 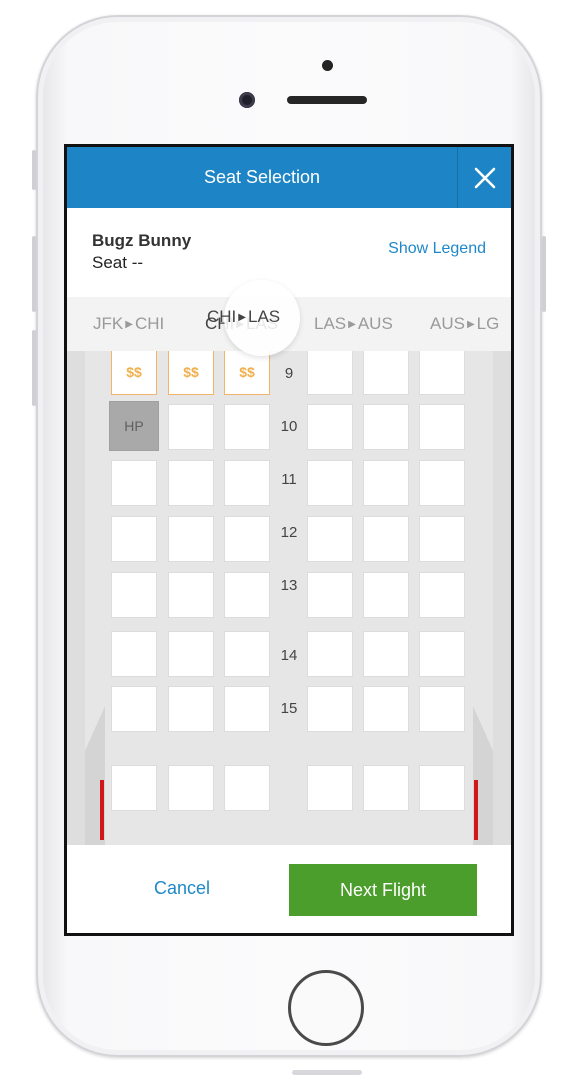 I want to click on seat-12d, so click(x=330, y=539).